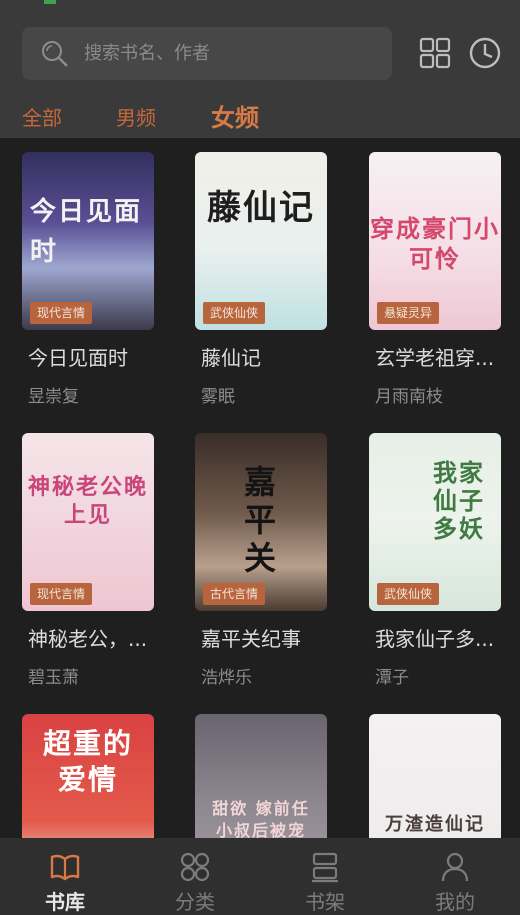 The image size is (520, 915). Describe the element at coordinates (261, 776) in the screenshot. I see `book-cover: 甜欲 嫁前任 小叔后被宠` at that location.